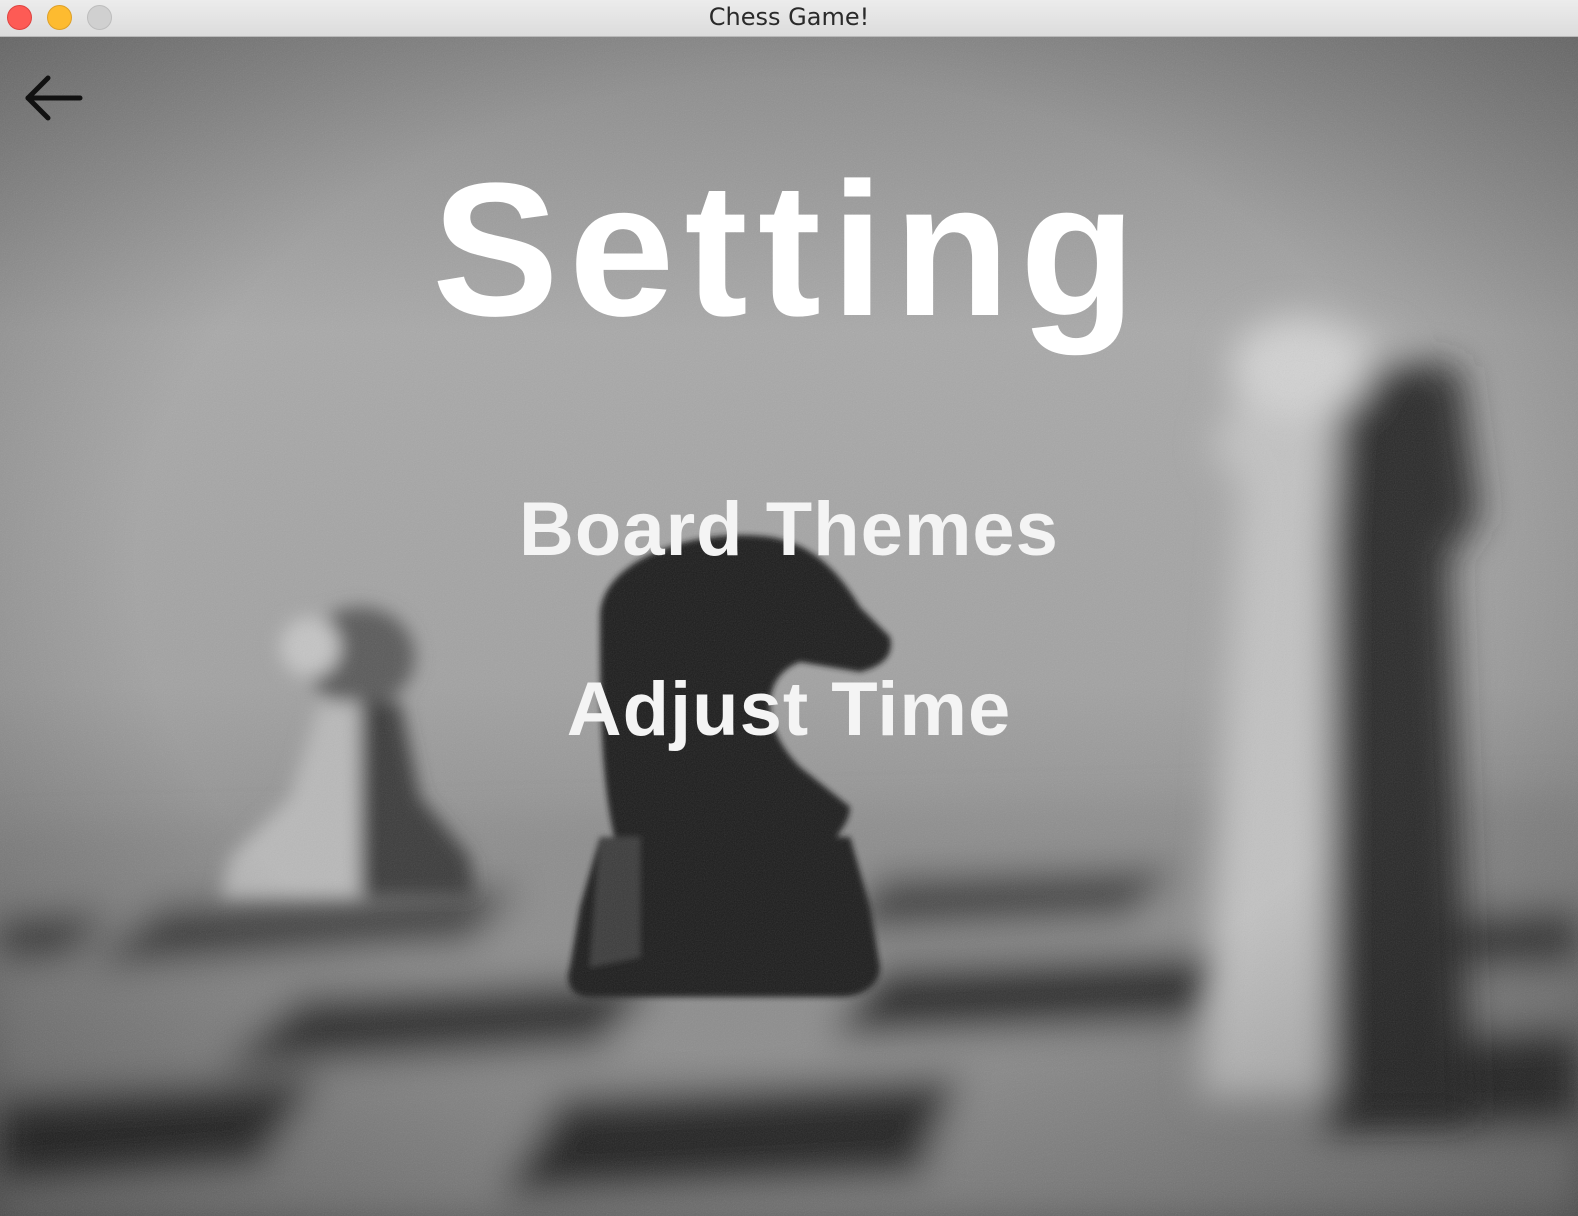 This screenshot has width=1578, height=1216. I want to click on back-button, so click(53, 98).